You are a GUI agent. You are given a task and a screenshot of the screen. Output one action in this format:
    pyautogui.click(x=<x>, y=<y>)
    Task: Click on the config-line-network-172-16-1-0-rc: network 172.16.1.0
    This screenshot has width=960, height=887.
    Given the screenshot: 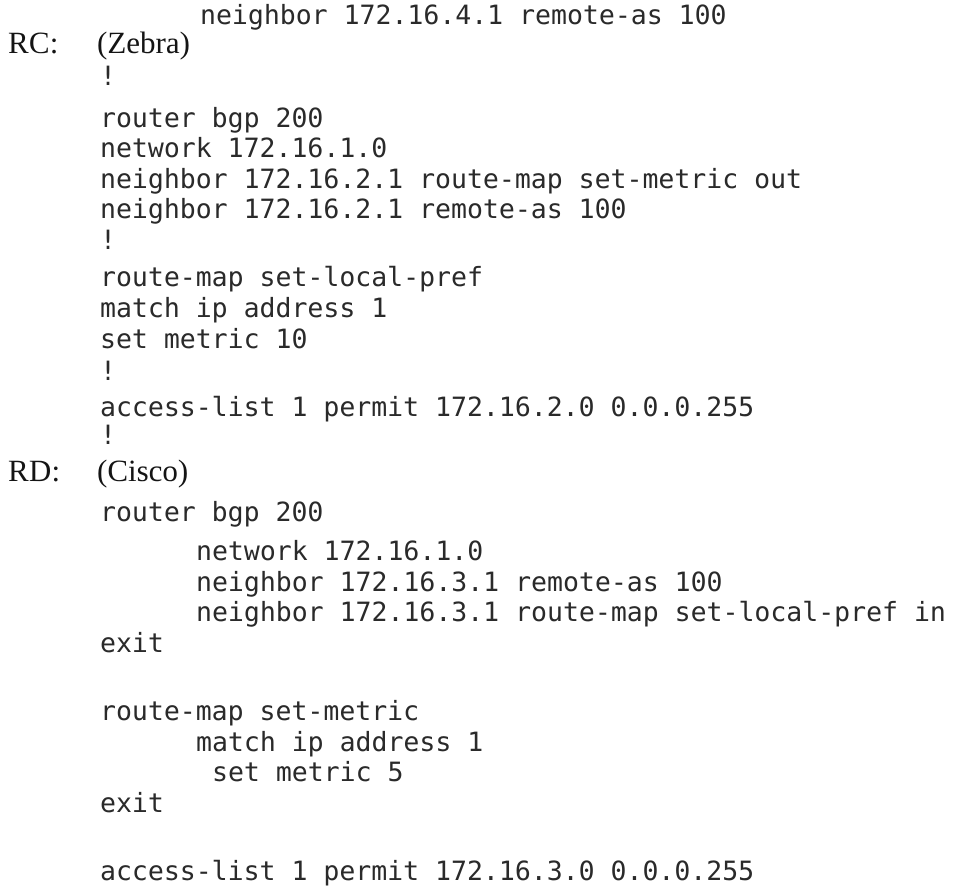 What is the action you would take?
    pyautogui.click(x=244, y=148)
    